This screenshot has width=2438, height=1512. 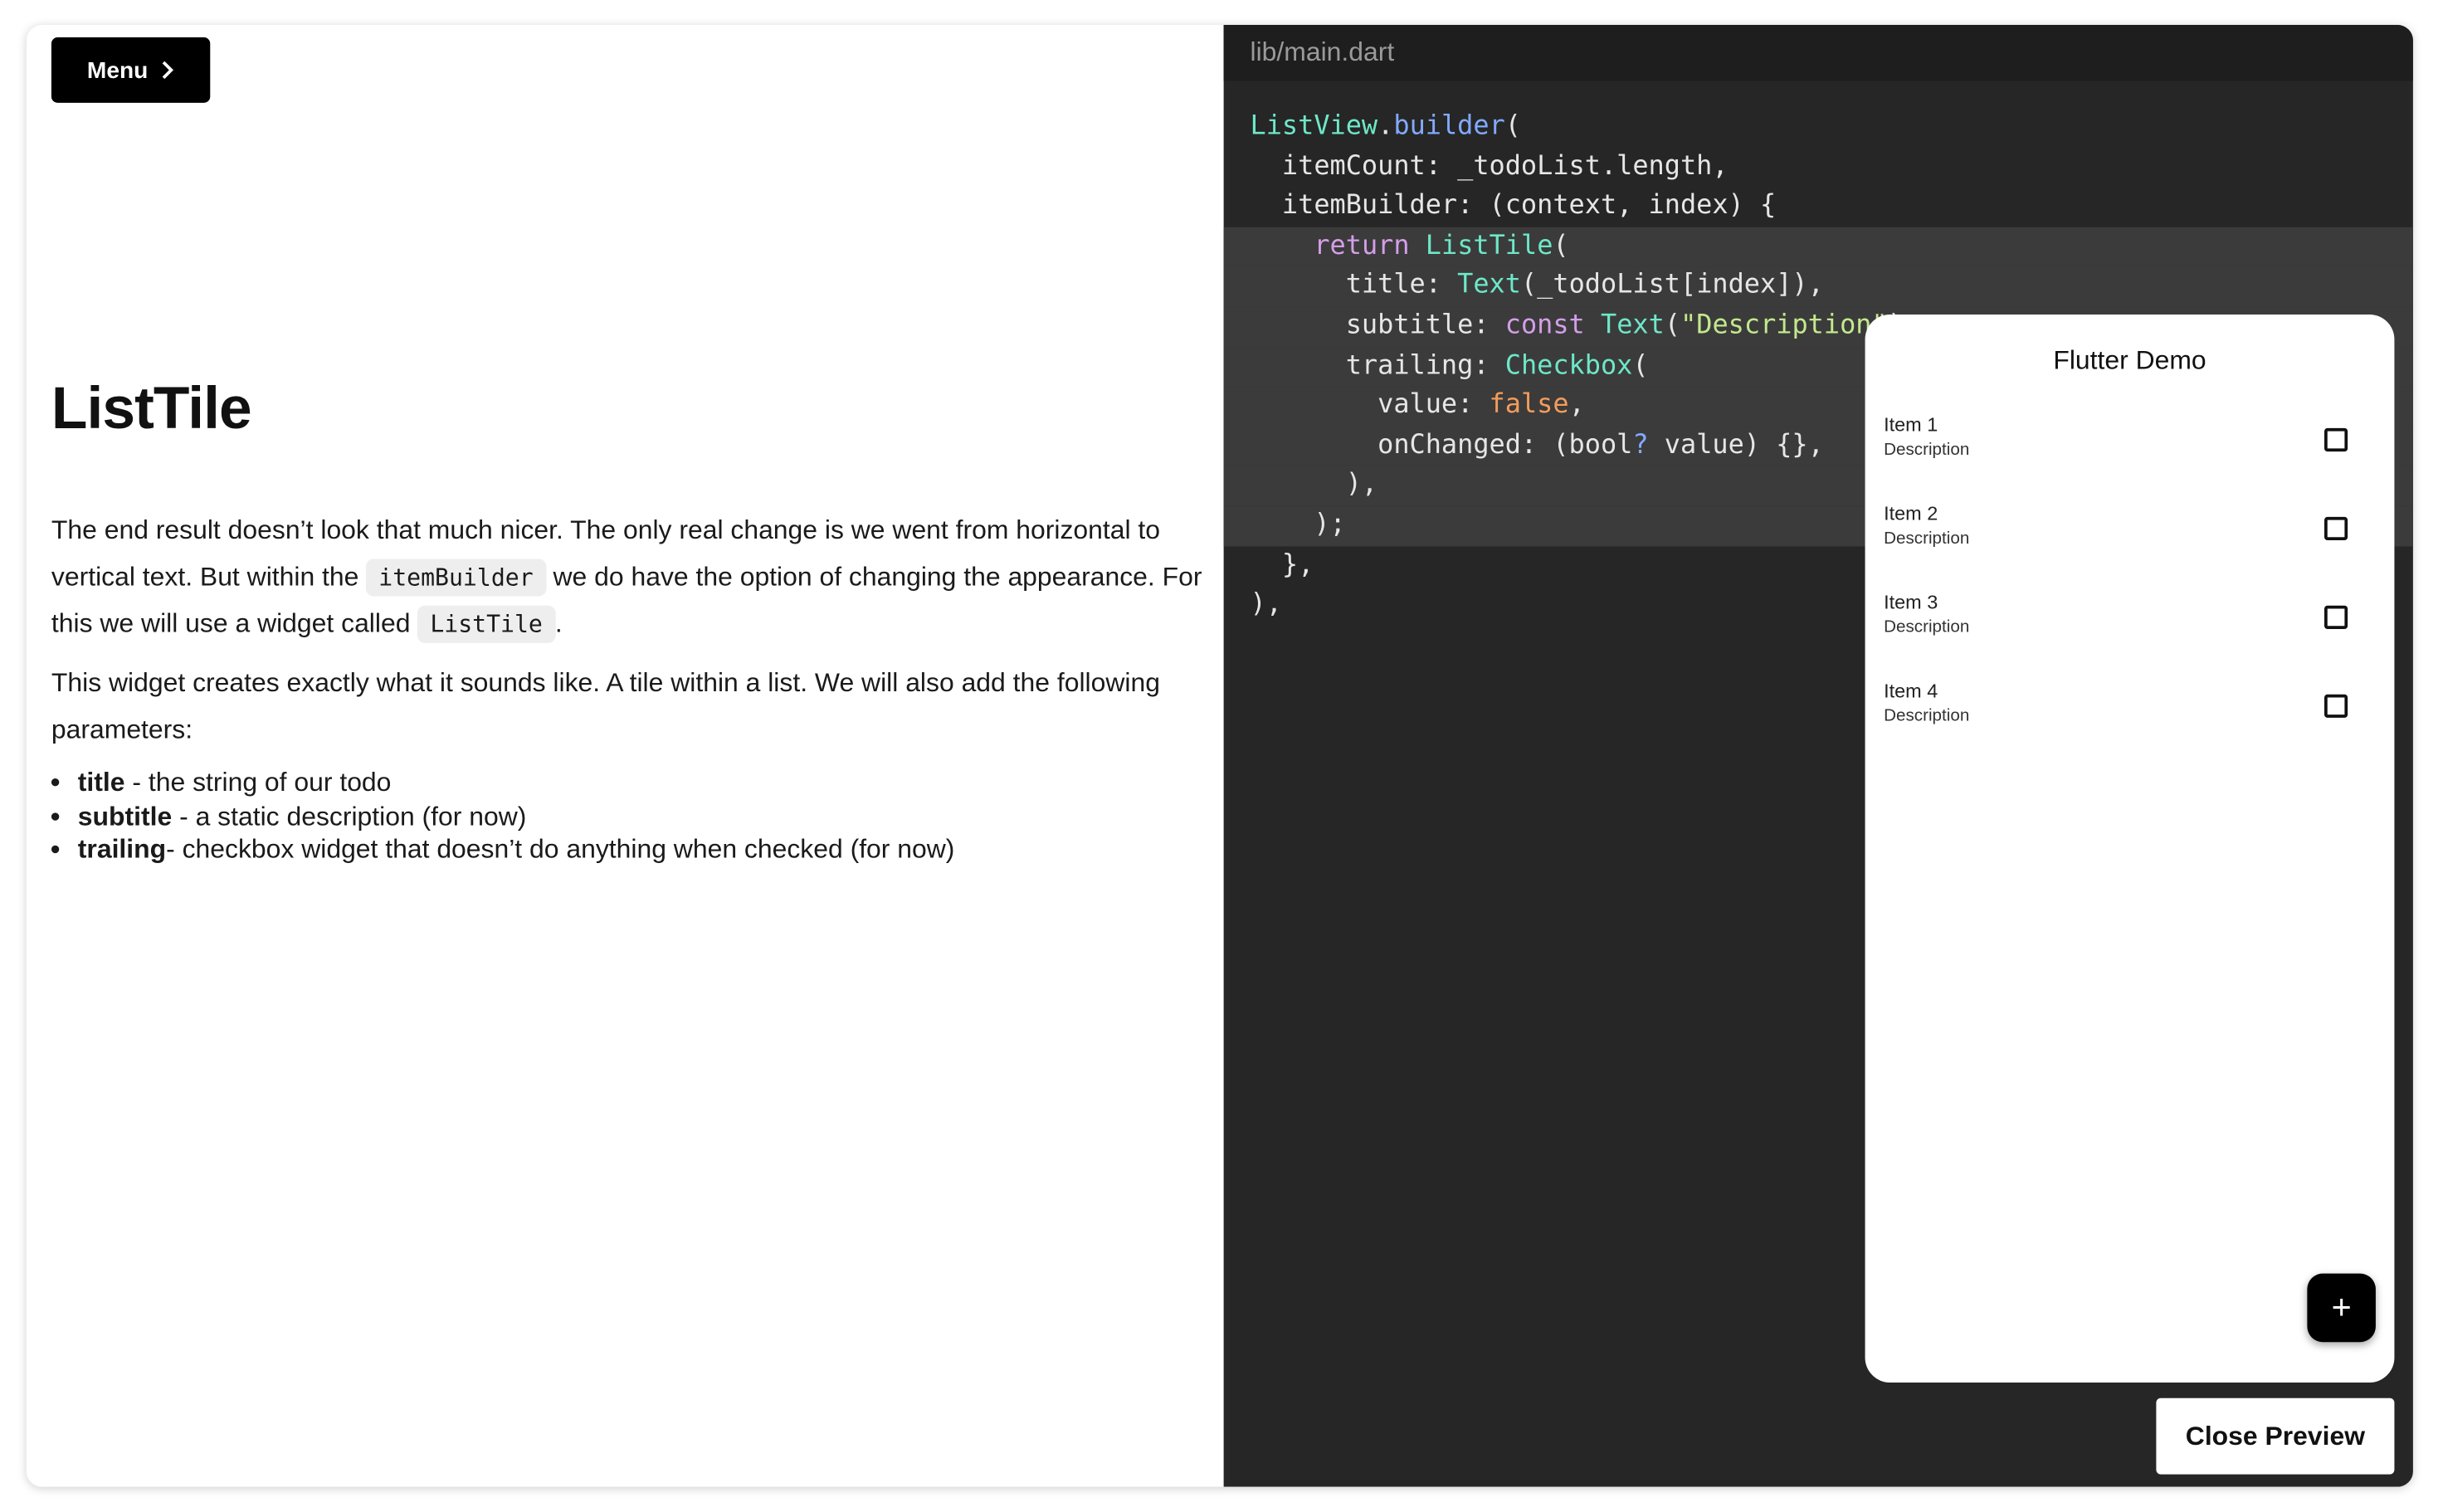 What do you see at coordinates (1672, 285) in the screenshot?
I see `code-token: (_todoList[index]),` at bounding box center [1672, 285].